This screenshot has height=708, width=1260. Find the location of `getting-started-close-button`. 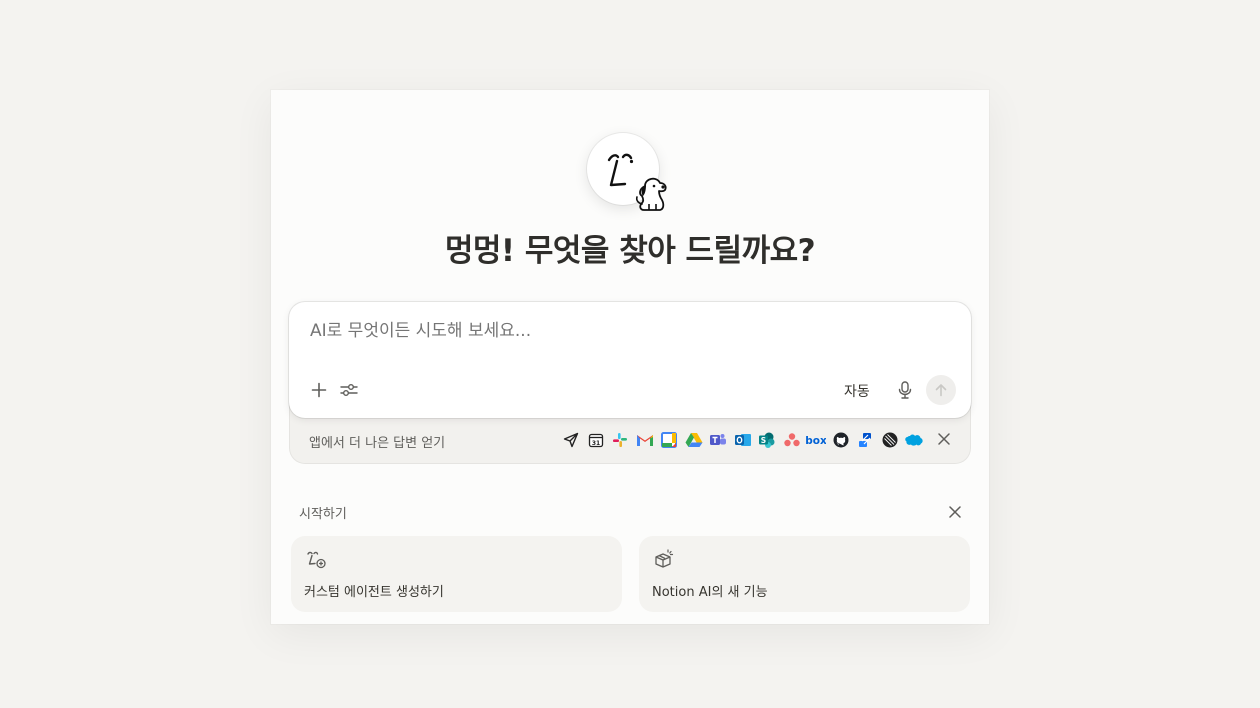

getting-started-close-button is located at coordinates (955, 513).